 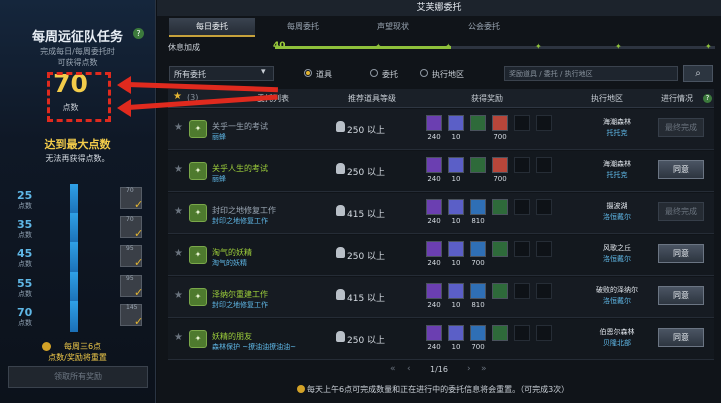 I want to click on header-region: 执行地区, so click(x=607, y=98).